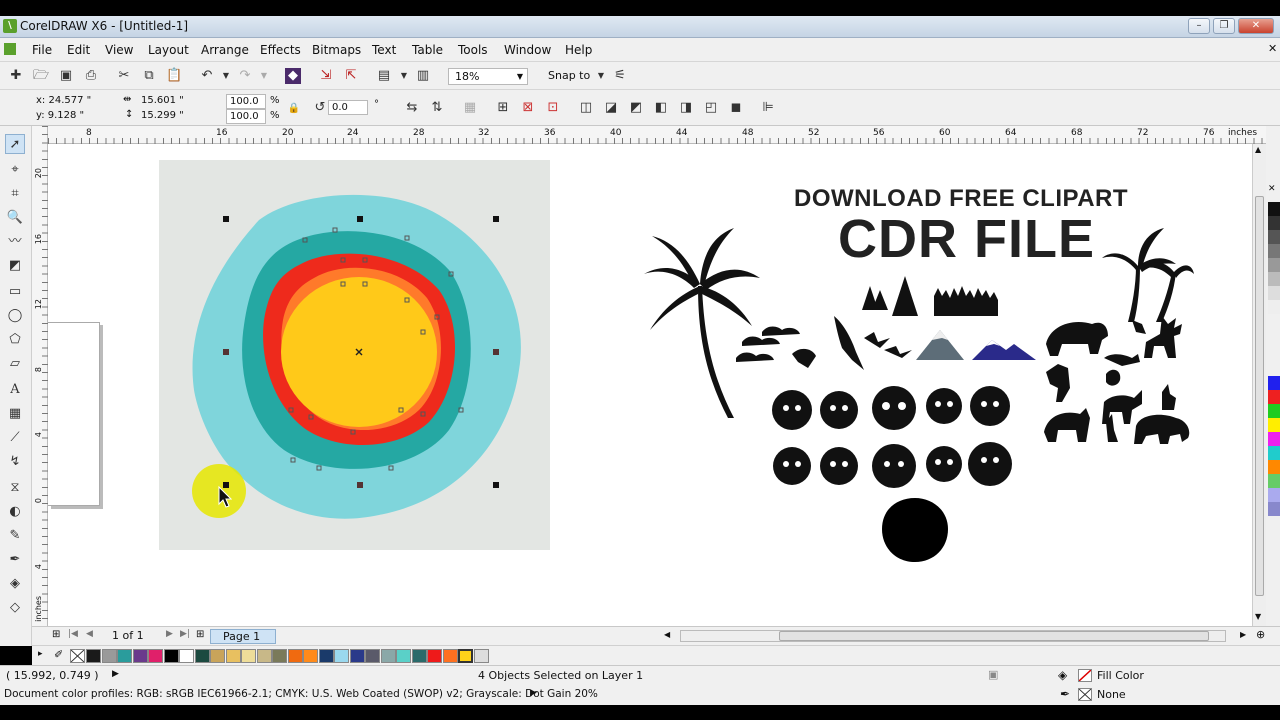 The width and height of the screenshot is (1280, 720). What do you see at coordinates (15, 242) in the screenshot?
I see `freehand-tool-icon: 〰` at bounding box center [15, 242].